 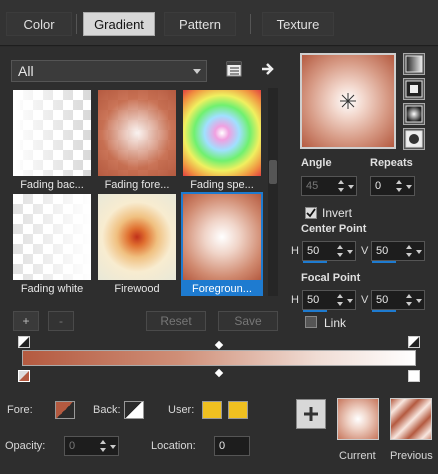 I want to click on invert-checkbox, so click(x=311, y=213).